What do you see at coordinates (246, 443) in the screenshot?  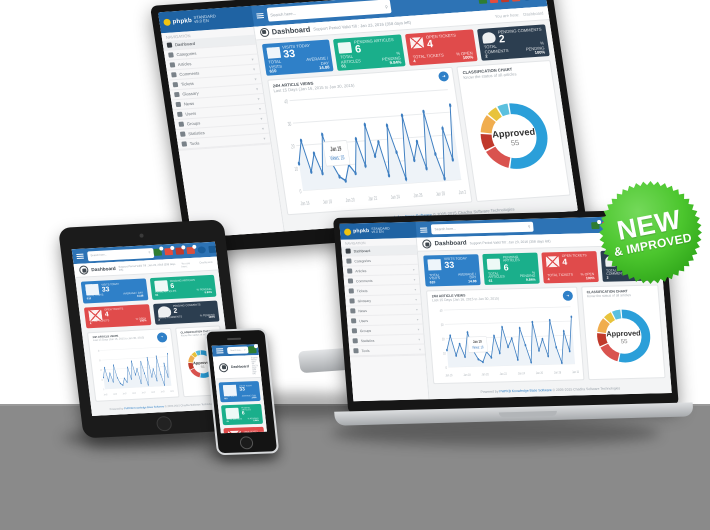 I see `phone-home-button` at bounding box center [246, 443].